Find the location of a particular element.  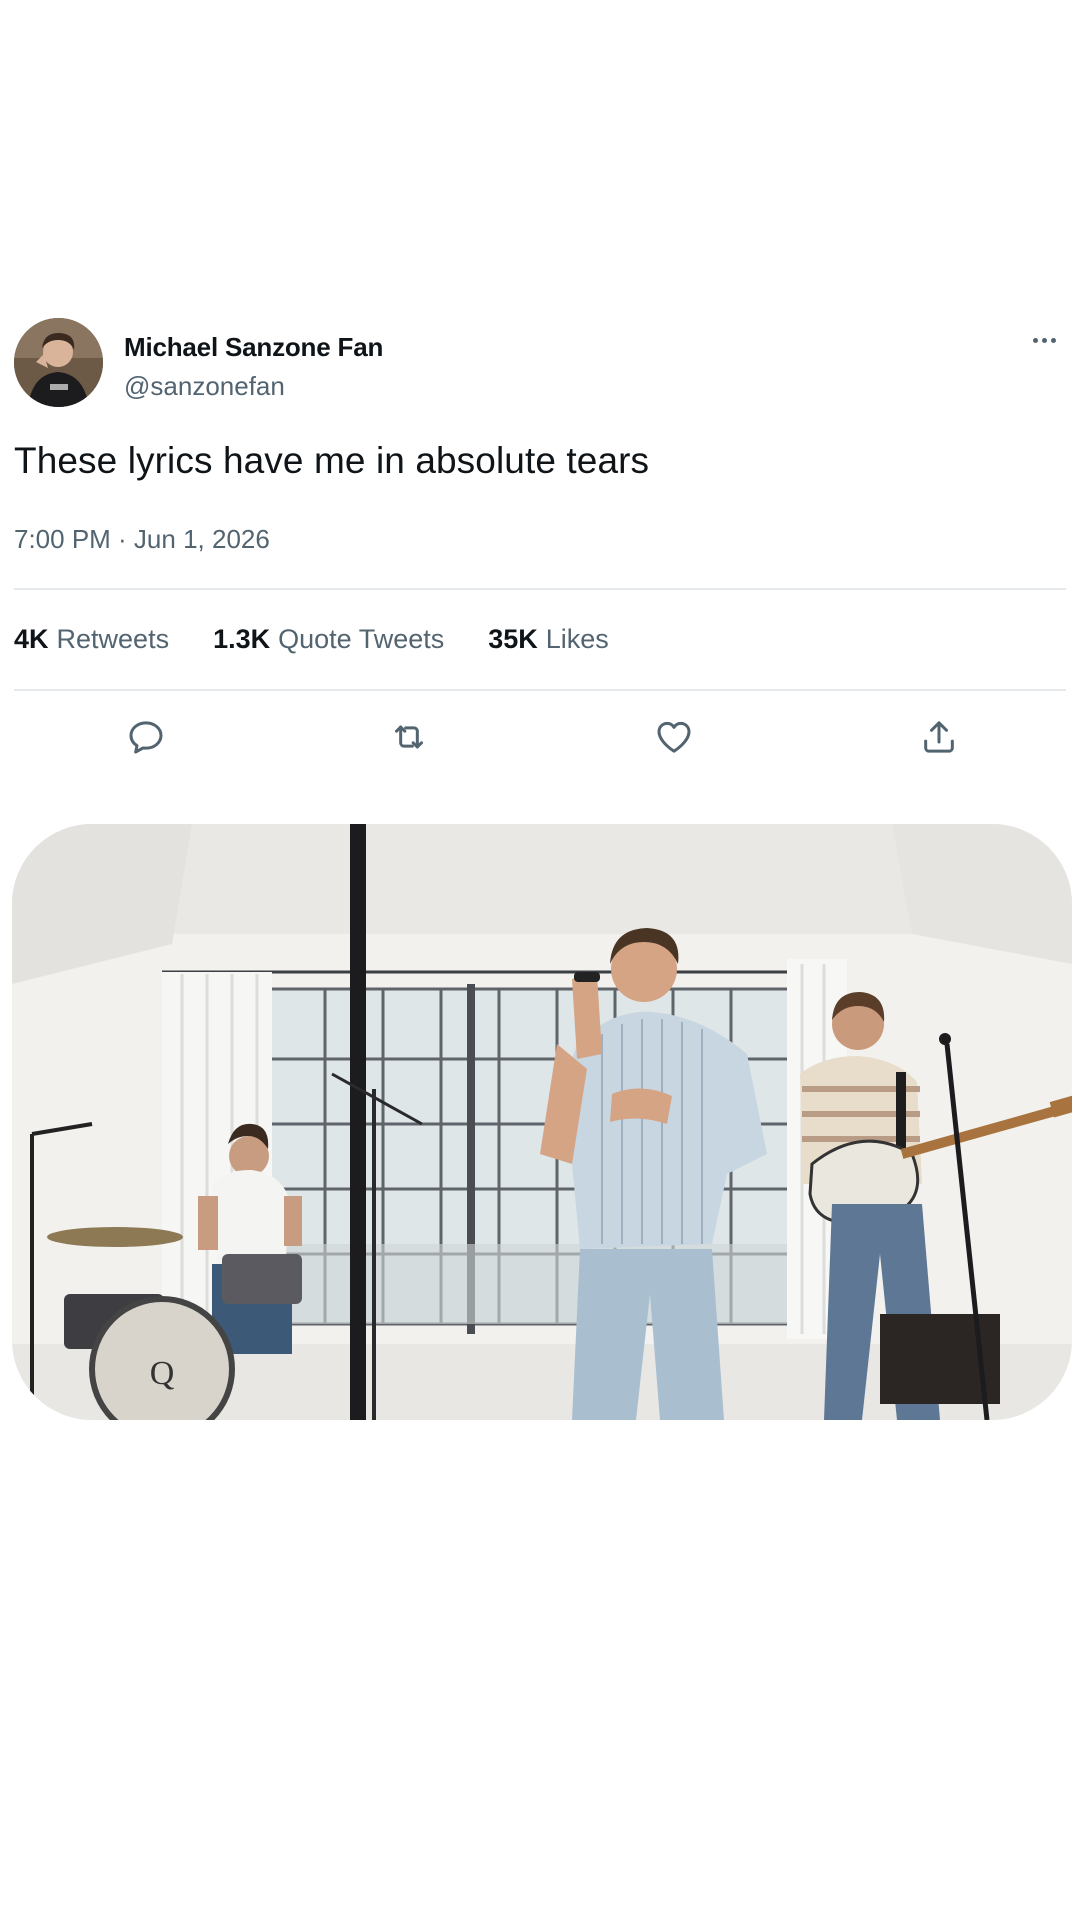

retweets-label: Retweets is located at coordinates (113, 639).